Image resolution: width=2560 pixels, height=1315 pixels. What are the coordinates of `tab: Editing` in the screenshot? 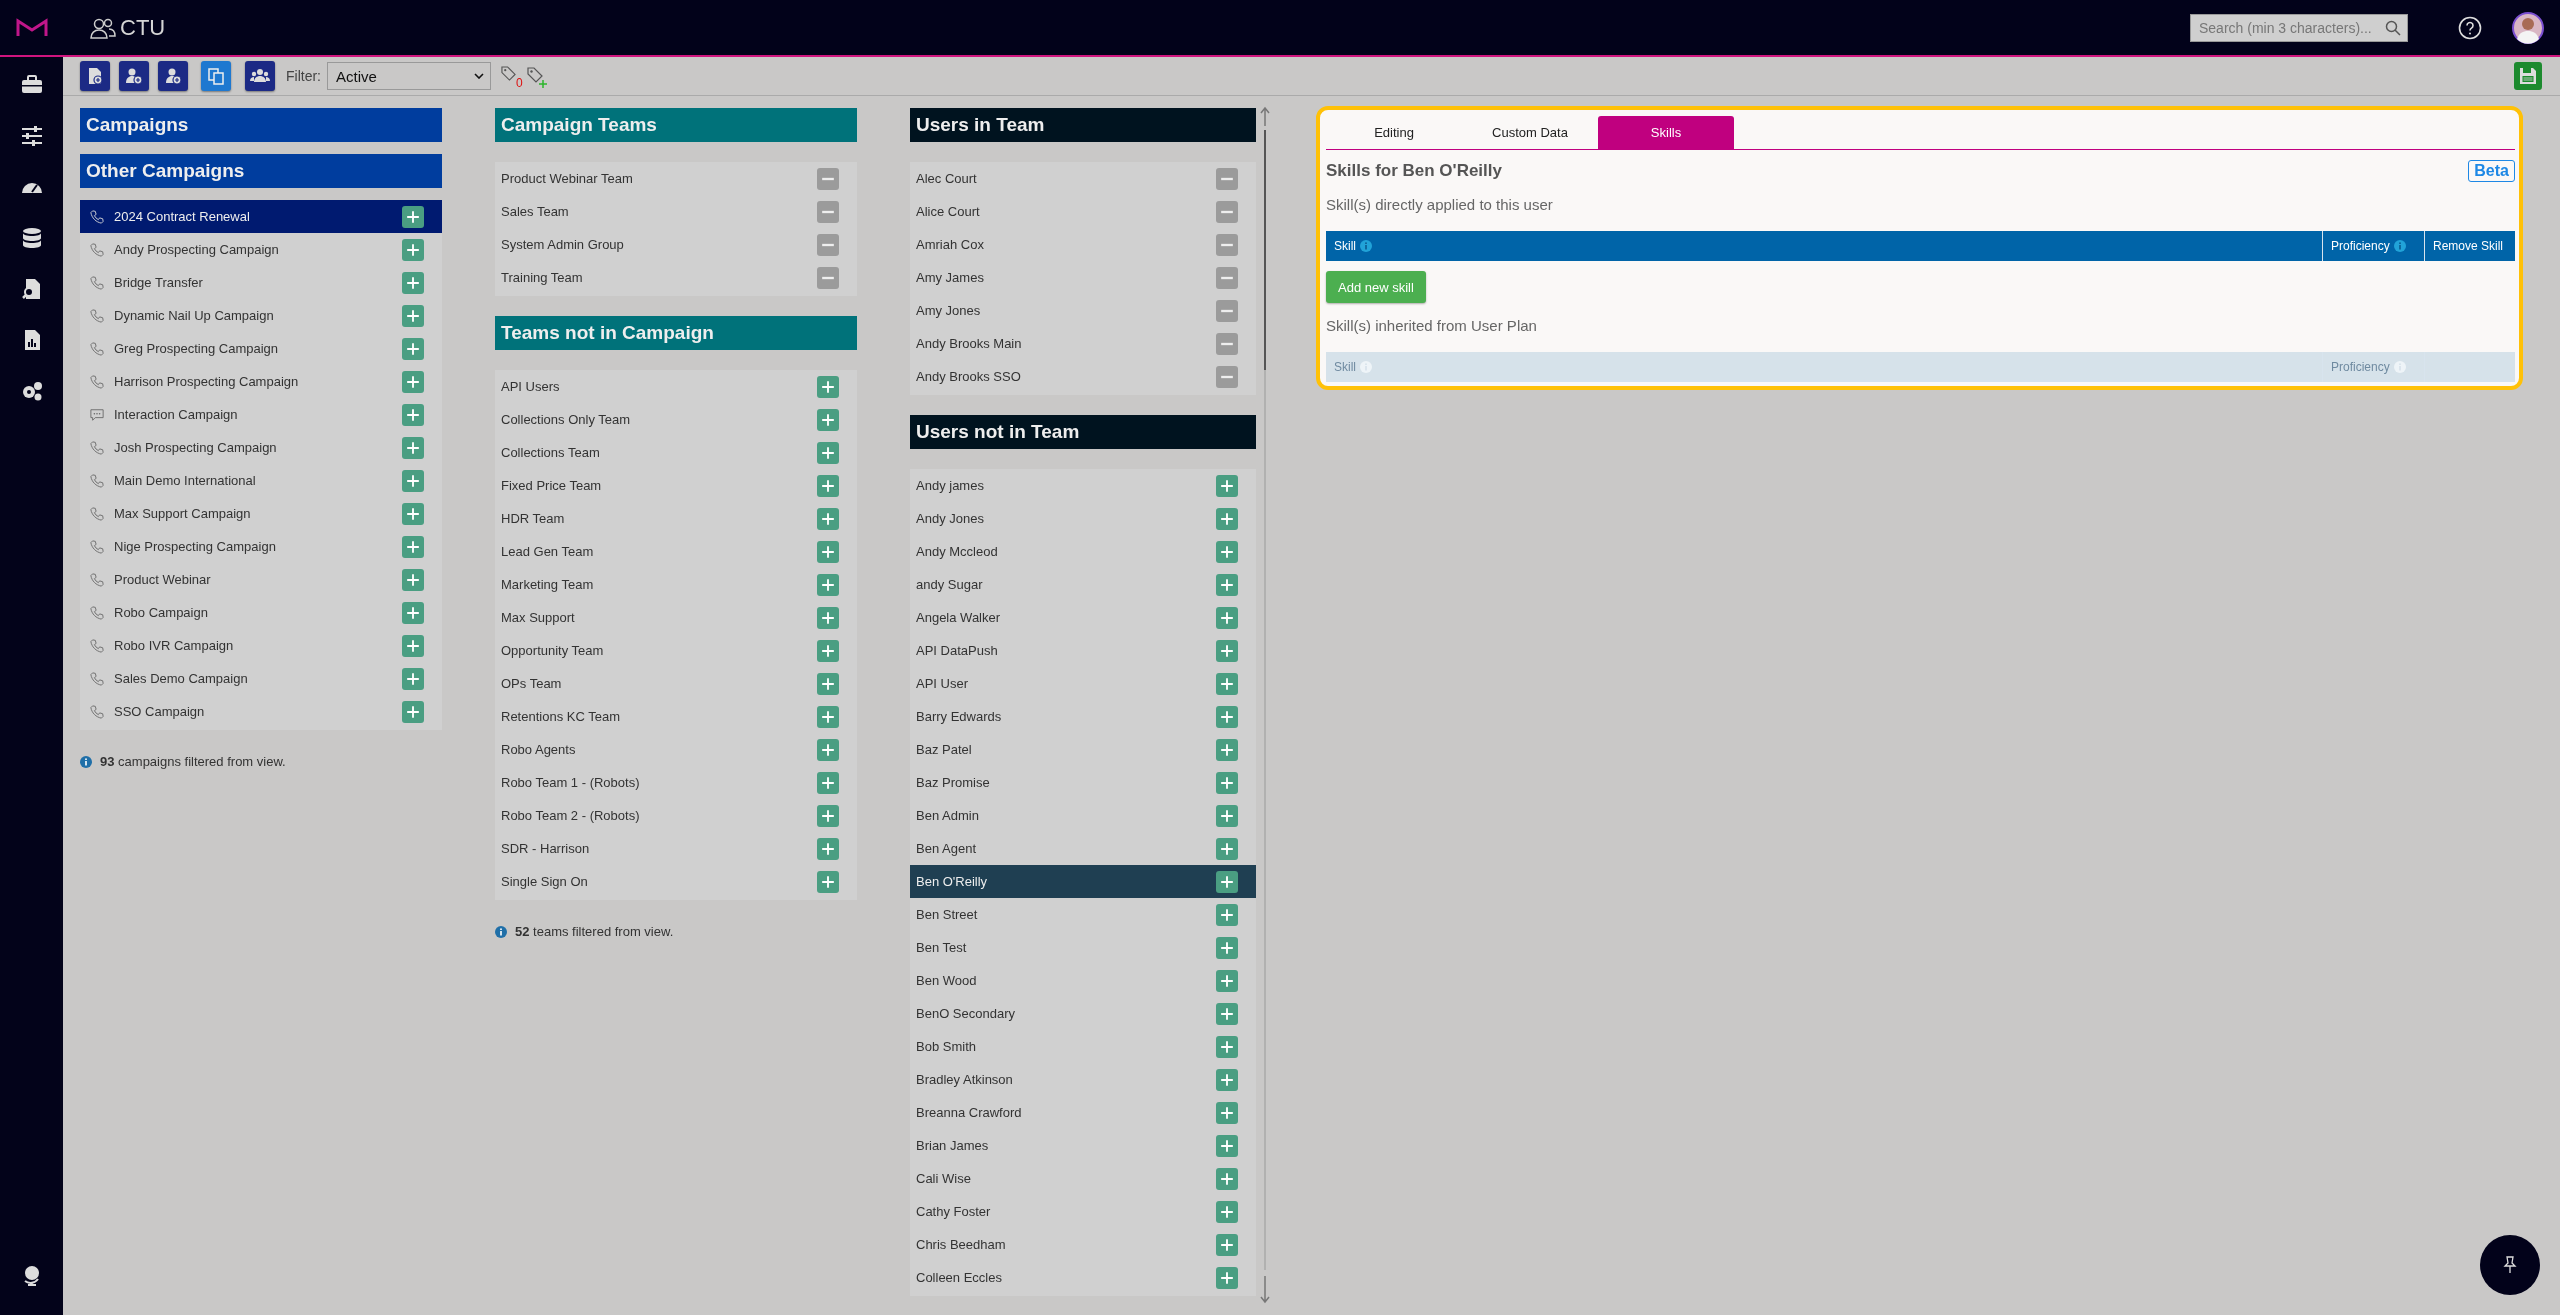 It's located at (1394, 132).